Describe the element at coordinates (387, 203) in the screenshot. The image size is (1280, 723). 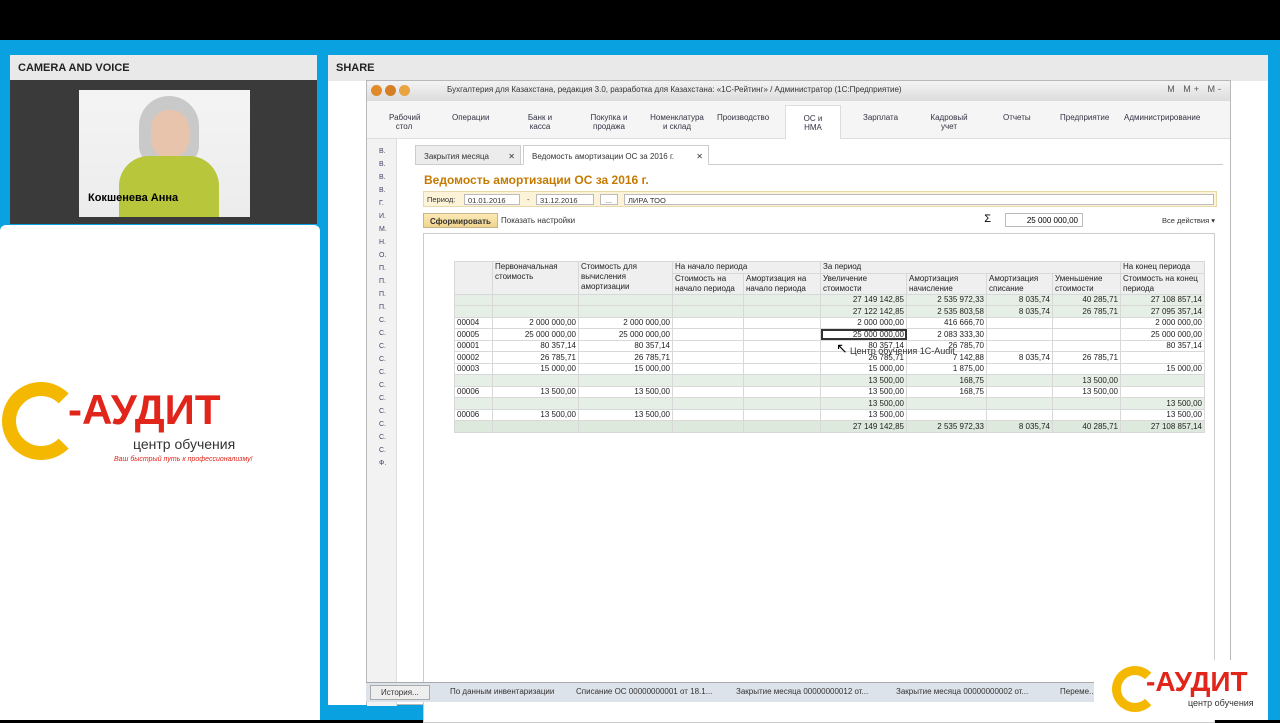
I see `nav-letter: Г.` at that location.